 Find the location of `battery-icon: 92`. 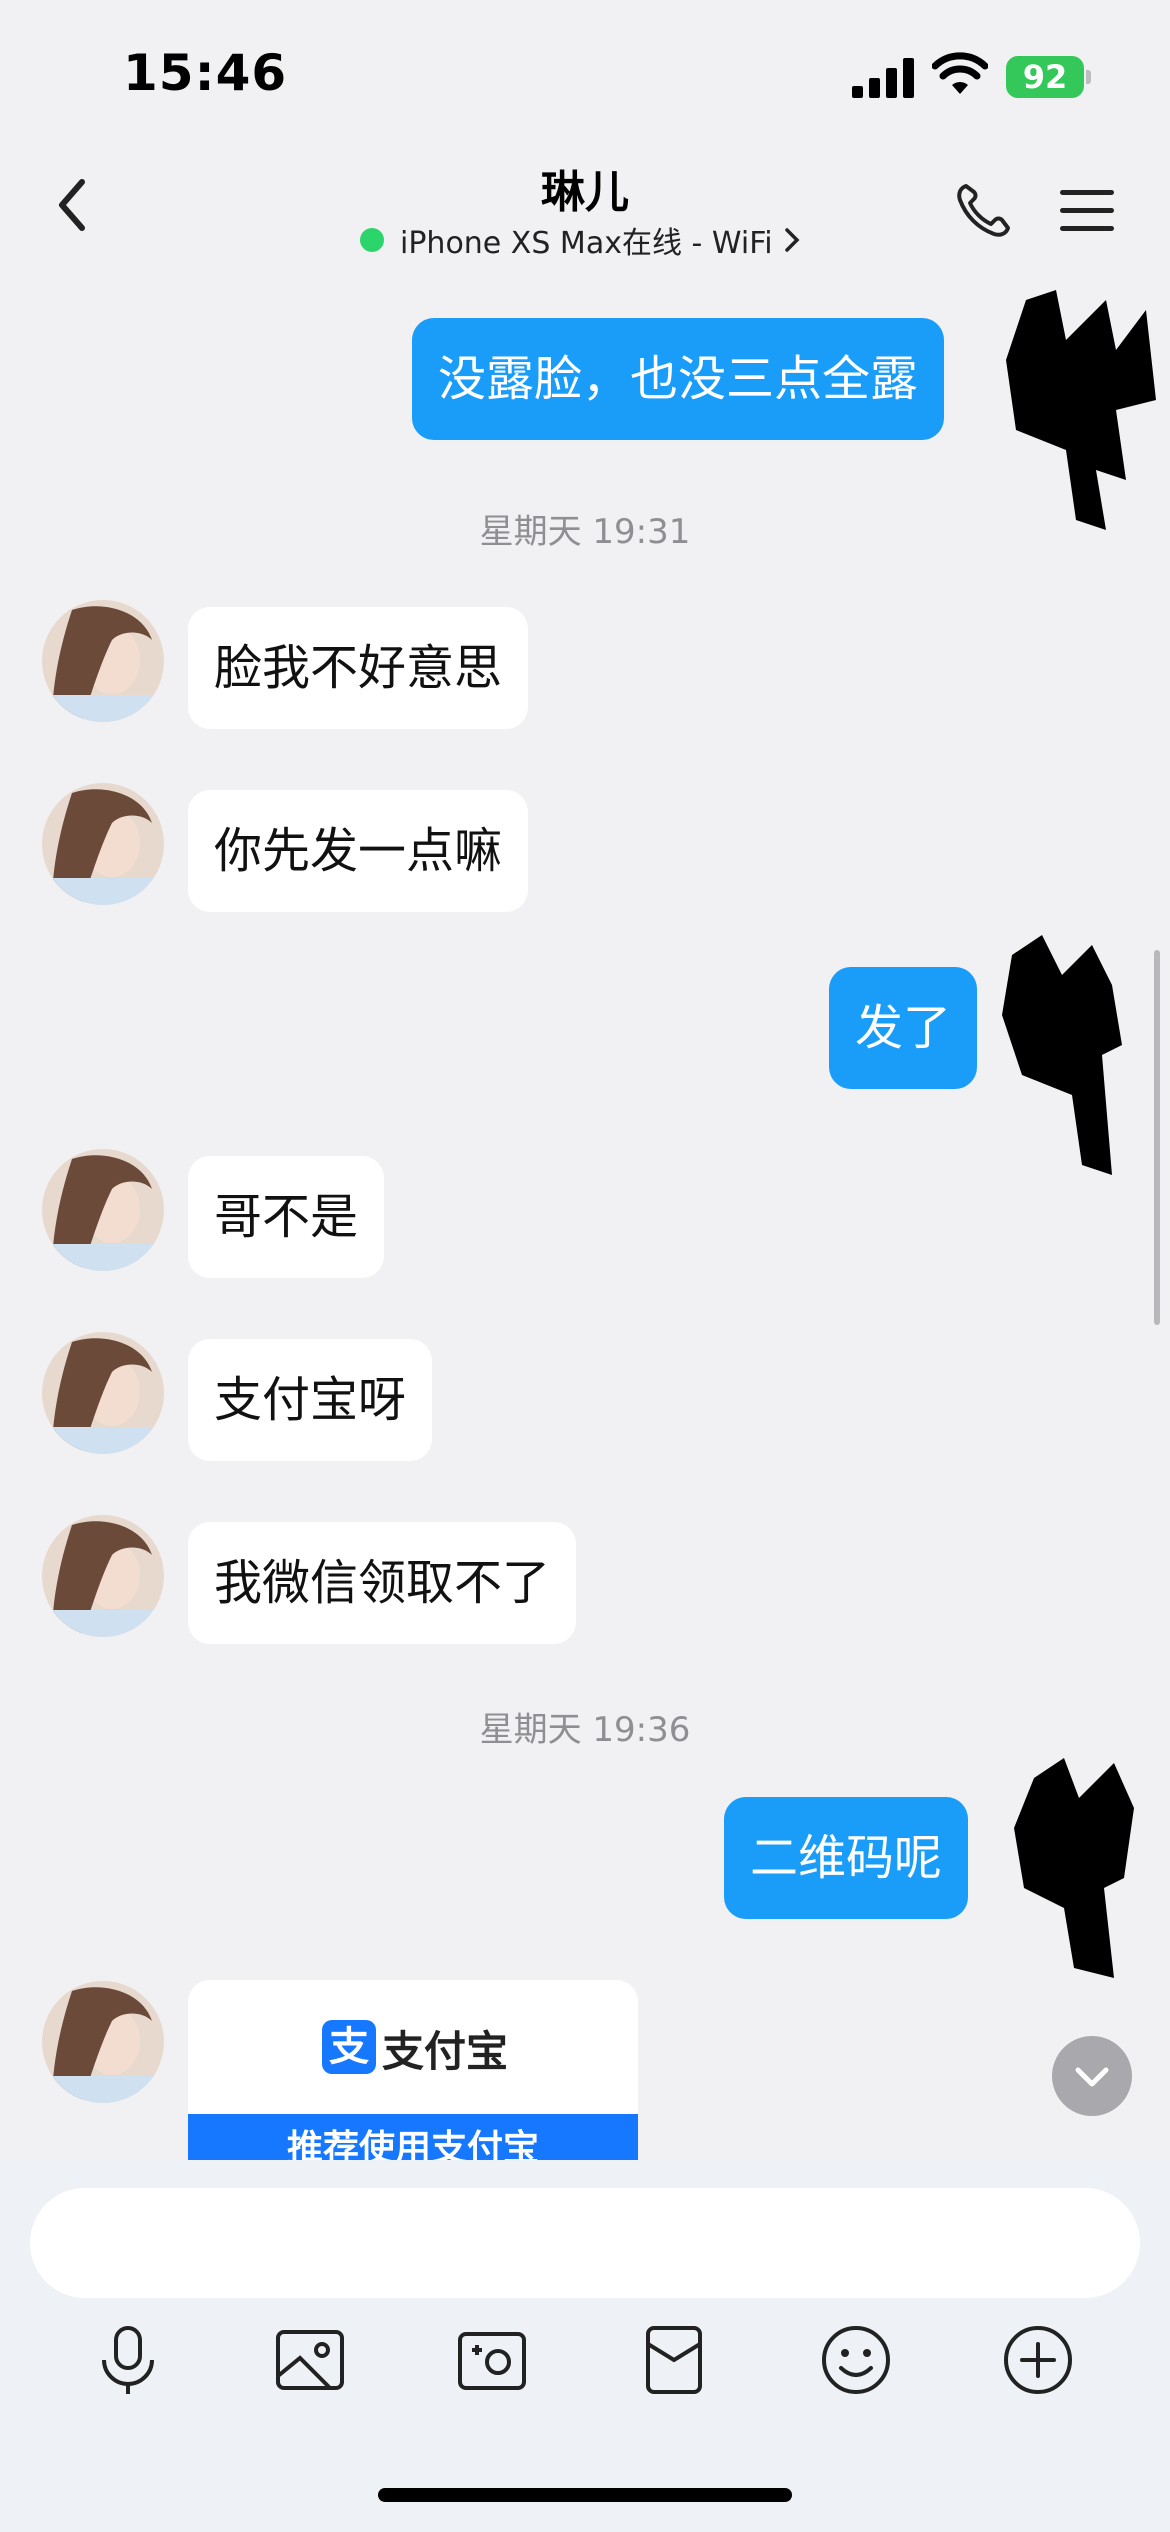

battery-icon: 92 is located at coordinates (1049, 77).